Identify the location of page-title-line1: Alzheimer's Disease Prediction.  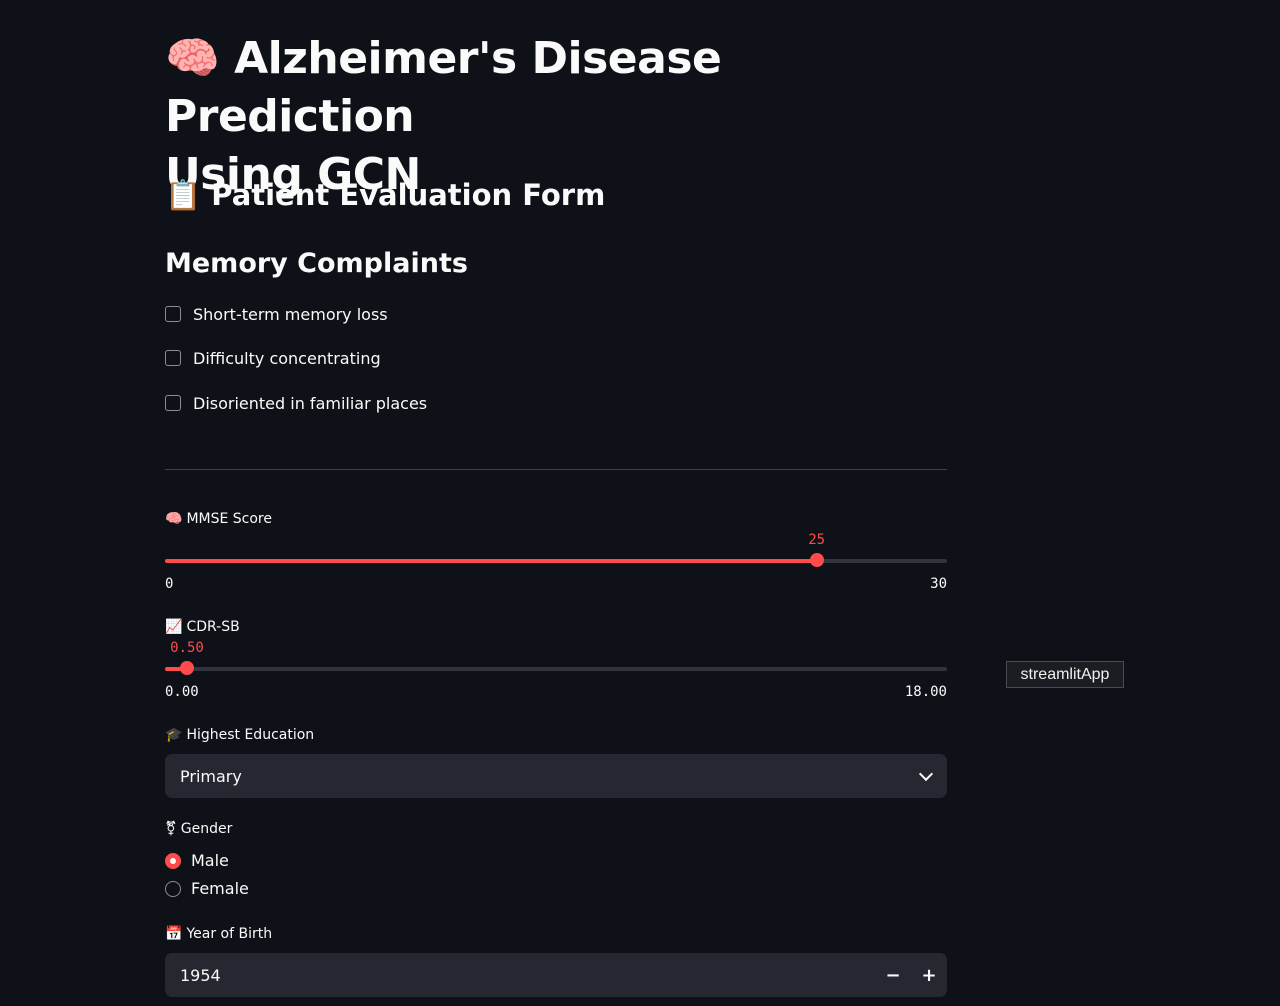
(443, 87).